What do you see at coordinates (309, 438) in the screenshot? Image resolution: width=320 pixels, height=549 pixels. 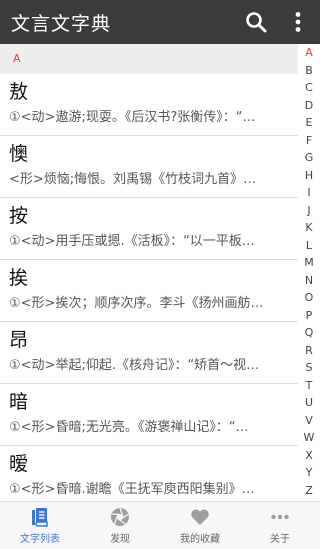 I see `index-letter-w: W` at bounding box center [309, 438].